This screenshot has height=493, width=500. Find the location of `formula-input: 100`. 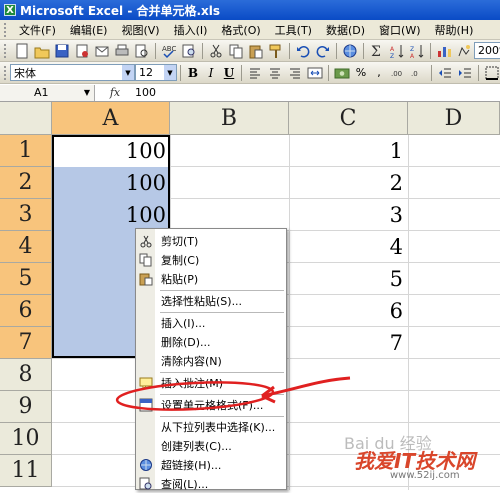

formula-input: 100 is located at coordinates (145, 92).